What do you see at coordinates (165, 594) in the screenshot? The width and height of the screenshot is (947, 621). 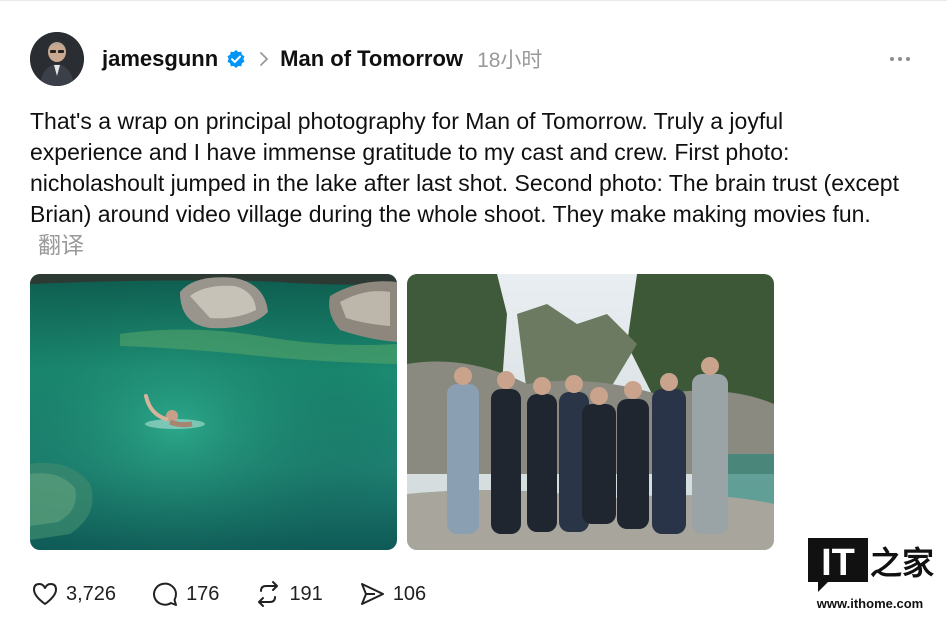 I see `comment-icon` at bounding box center [165, 594].